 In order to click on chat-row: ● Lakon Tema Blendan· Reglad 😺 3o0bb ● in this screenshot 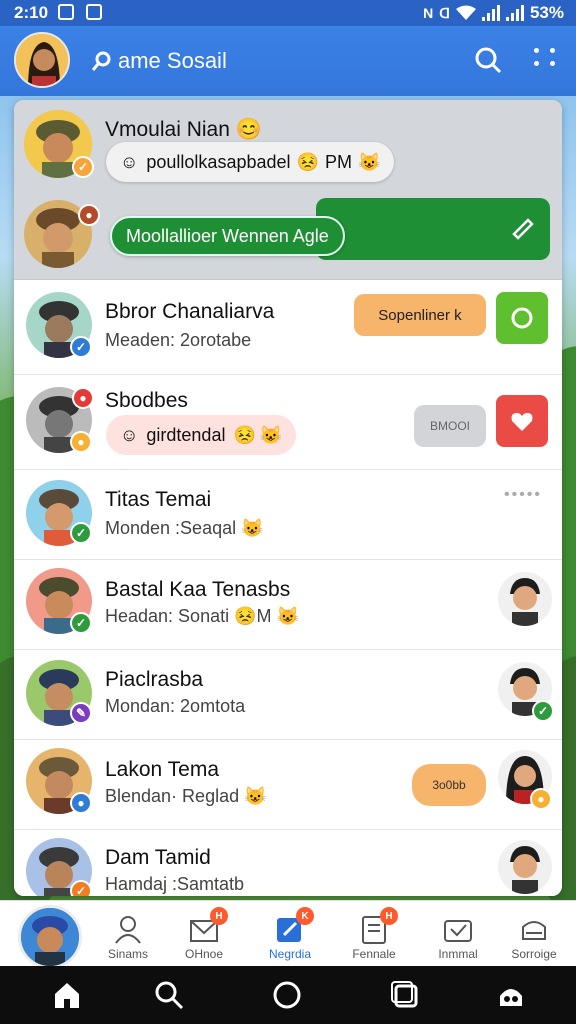, I will do `click(288, 785)`.